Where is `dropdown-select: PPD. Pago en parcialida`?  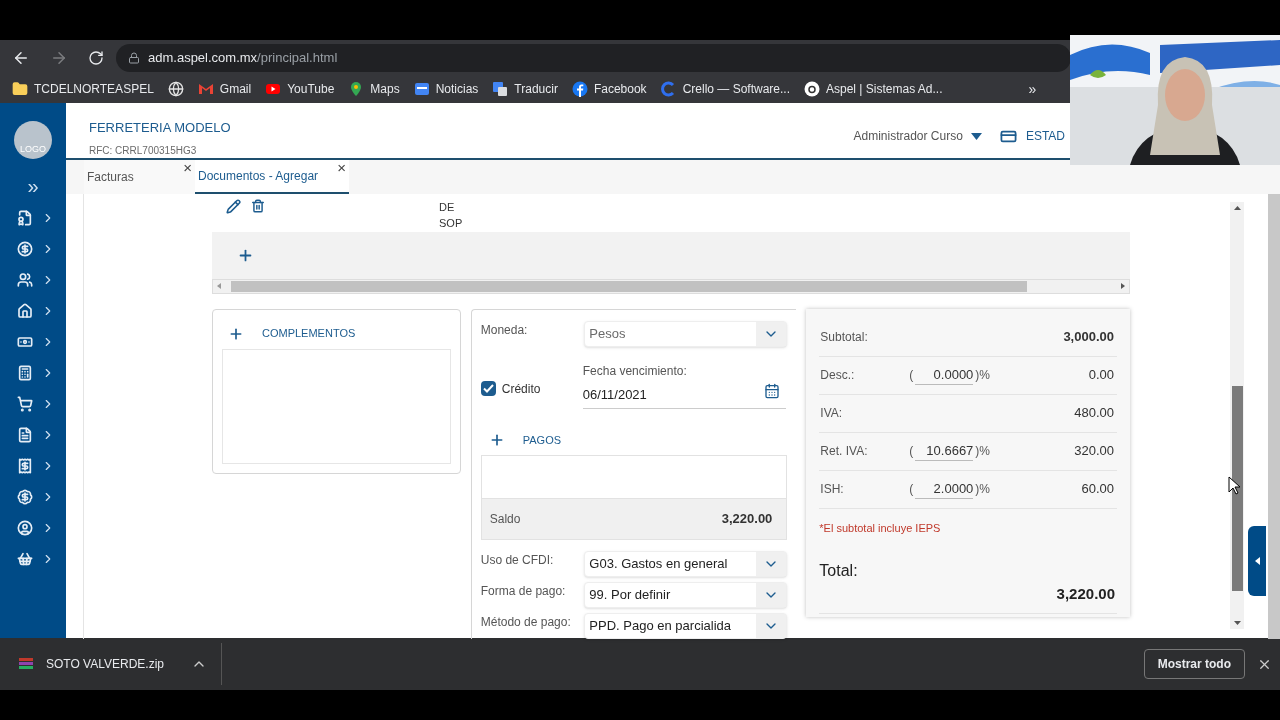
dropdown-select: PPD. Pago en parcialida is located at coordinates (686, 625).